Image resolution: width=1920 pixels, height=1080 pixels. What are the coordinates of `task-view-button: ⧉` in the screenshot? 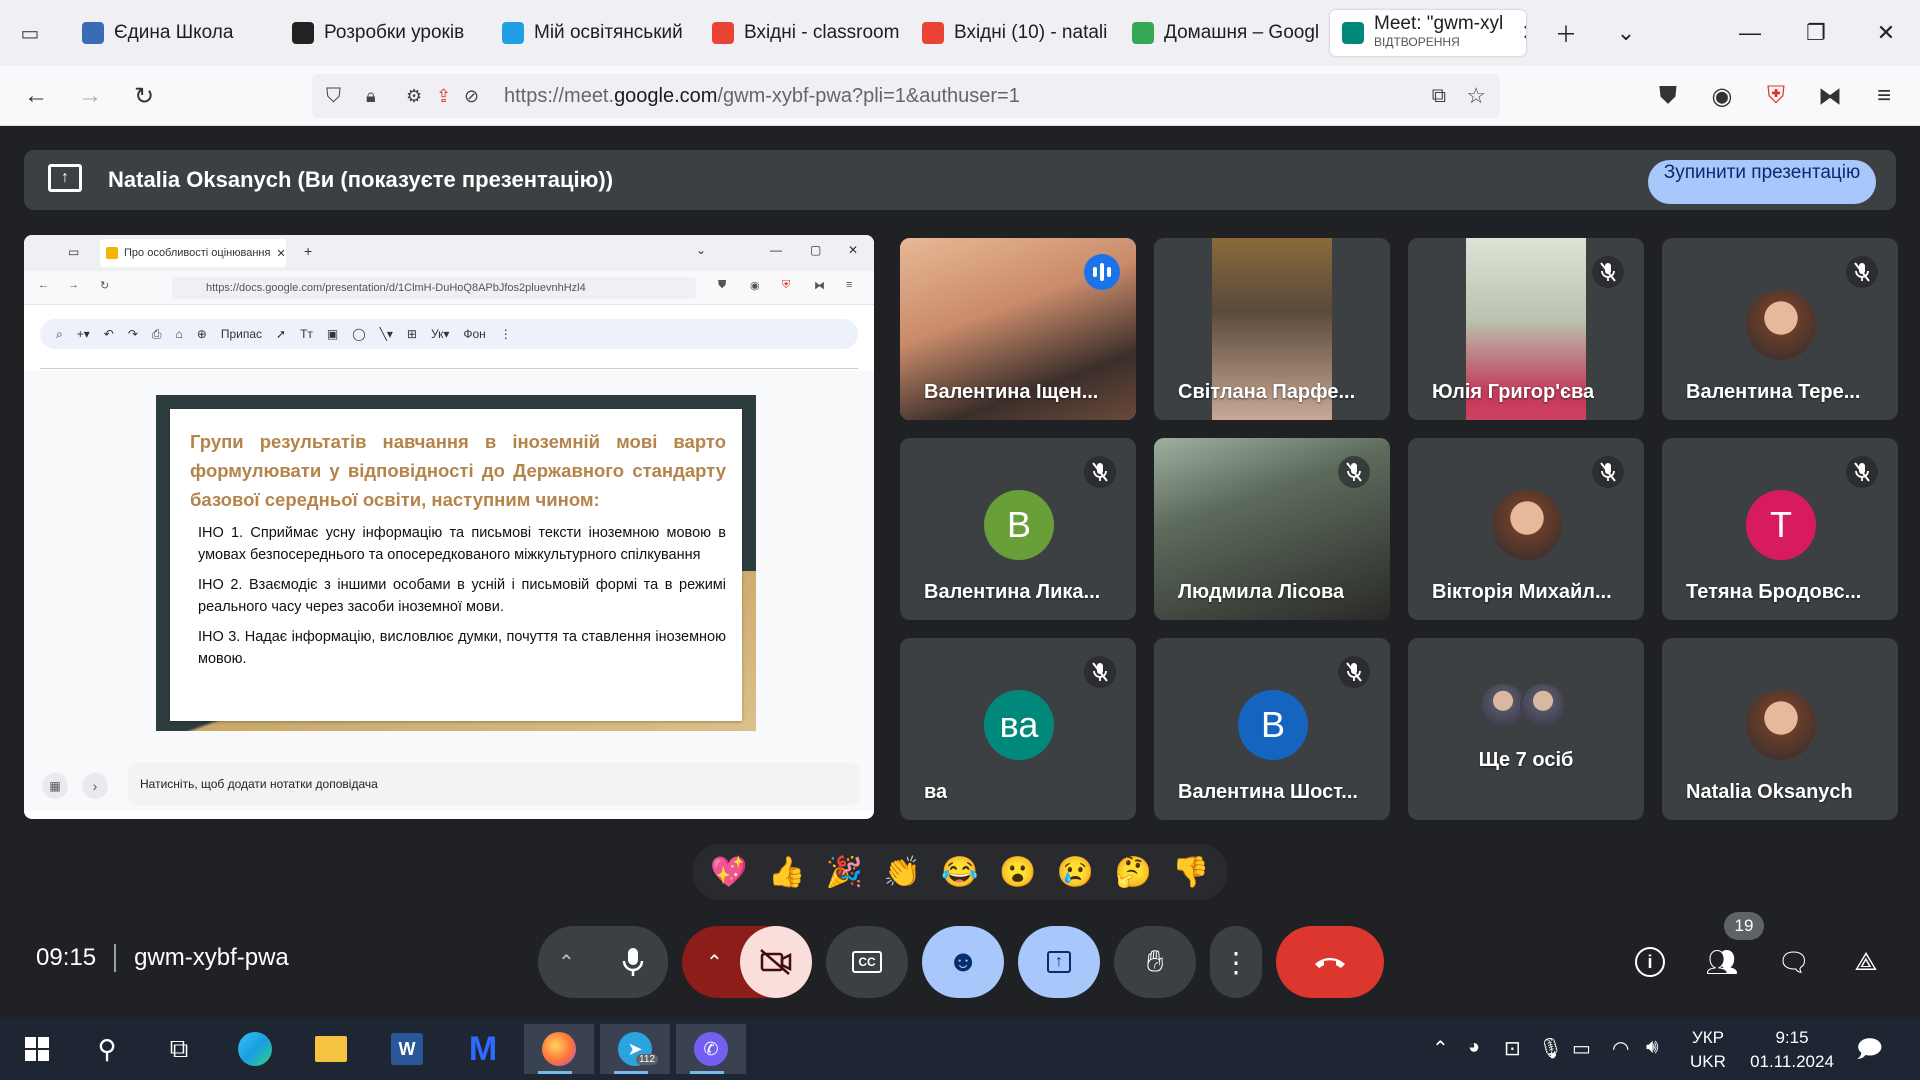 It's located at (179, 1049).